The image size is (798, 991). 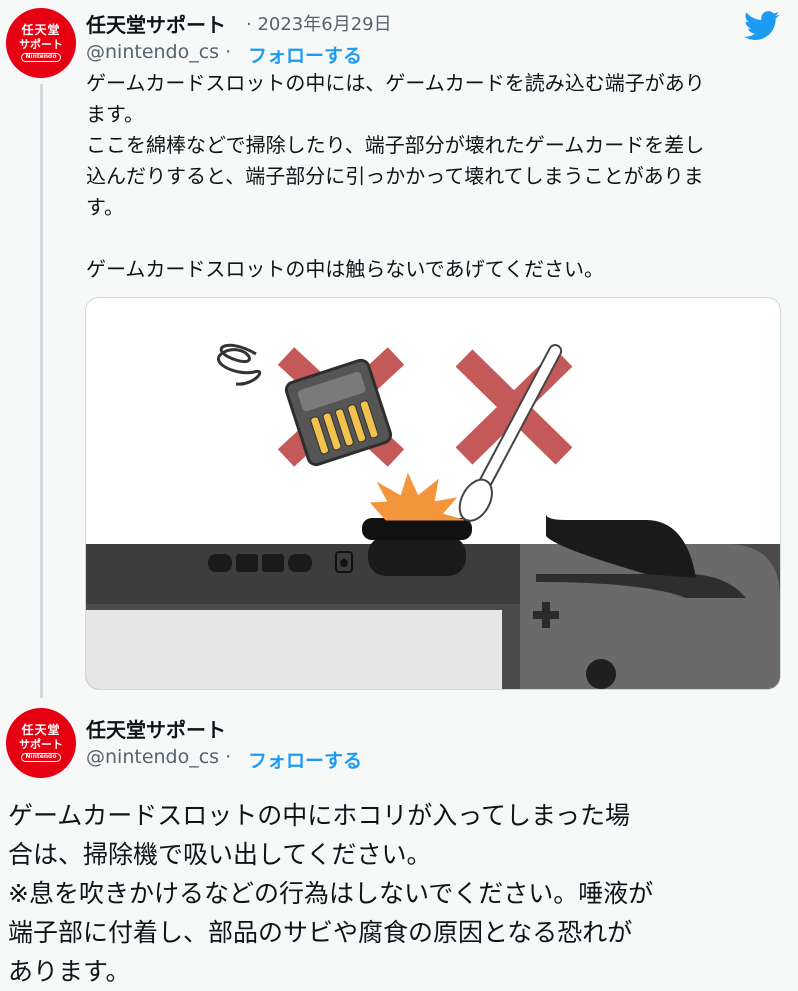 I want to click on thread-connector-line, so click(x=41, y=391).